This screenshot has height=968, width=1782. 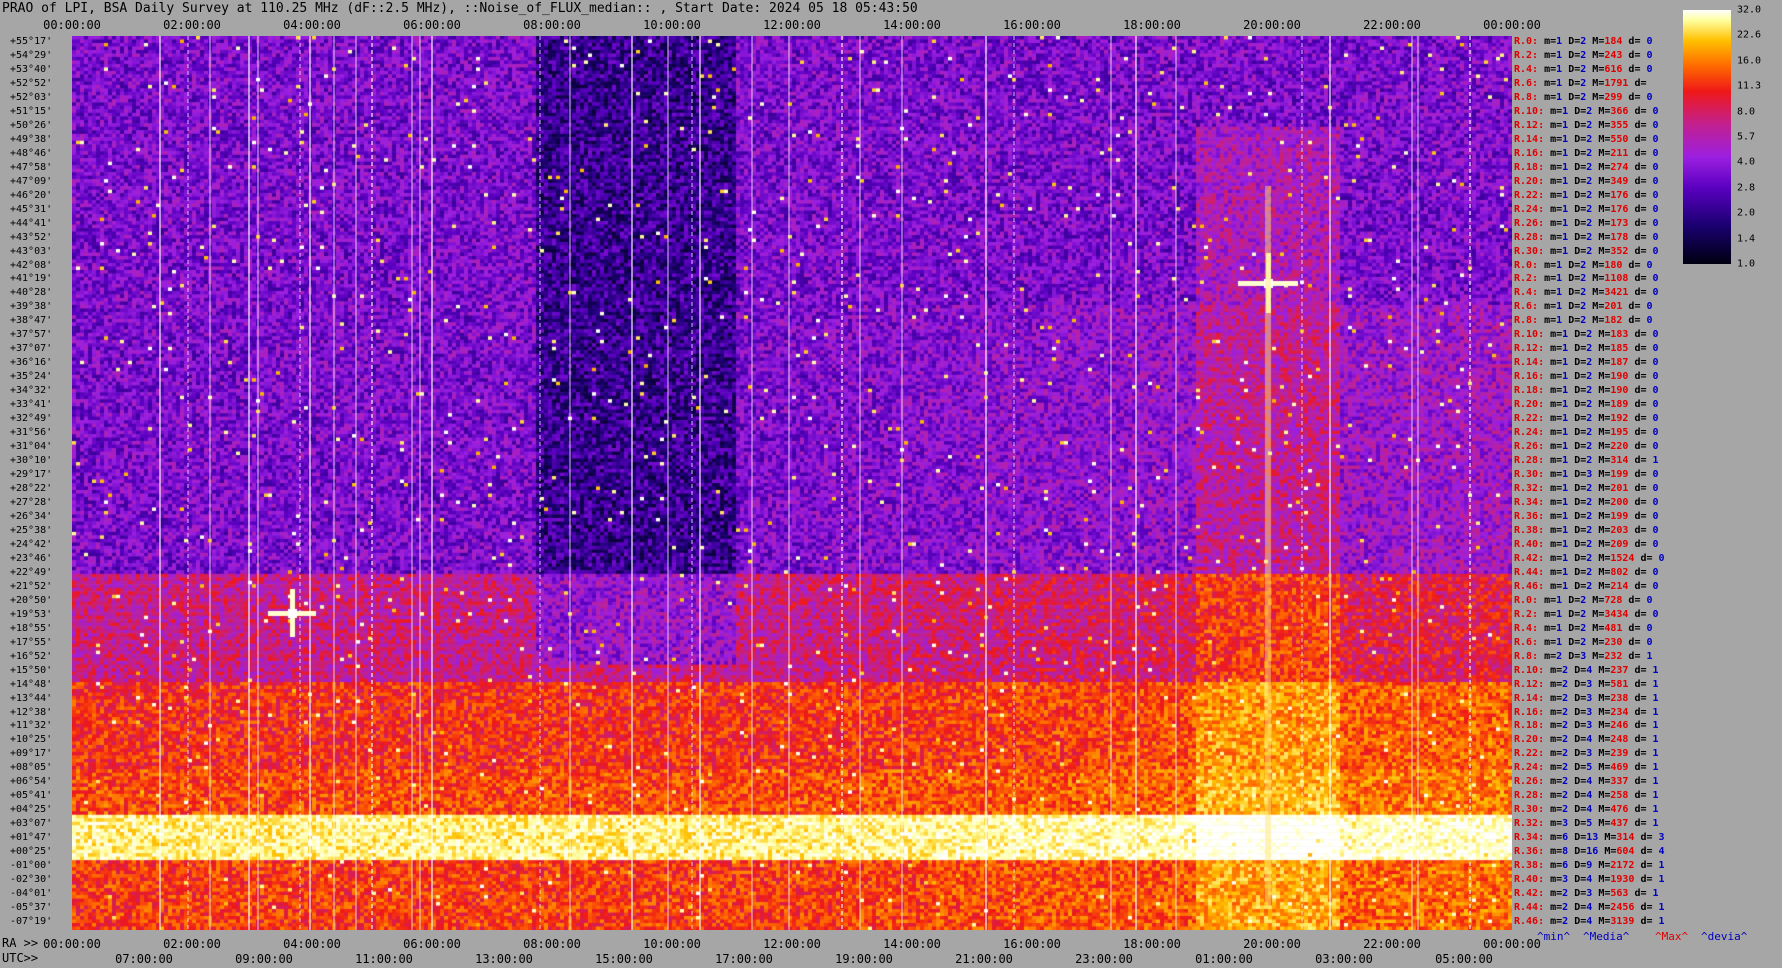 What do you see at coordinates (31, 405) in the screenshot?
I see `declination-label: +33°41'` at bounding box center [31, 405].